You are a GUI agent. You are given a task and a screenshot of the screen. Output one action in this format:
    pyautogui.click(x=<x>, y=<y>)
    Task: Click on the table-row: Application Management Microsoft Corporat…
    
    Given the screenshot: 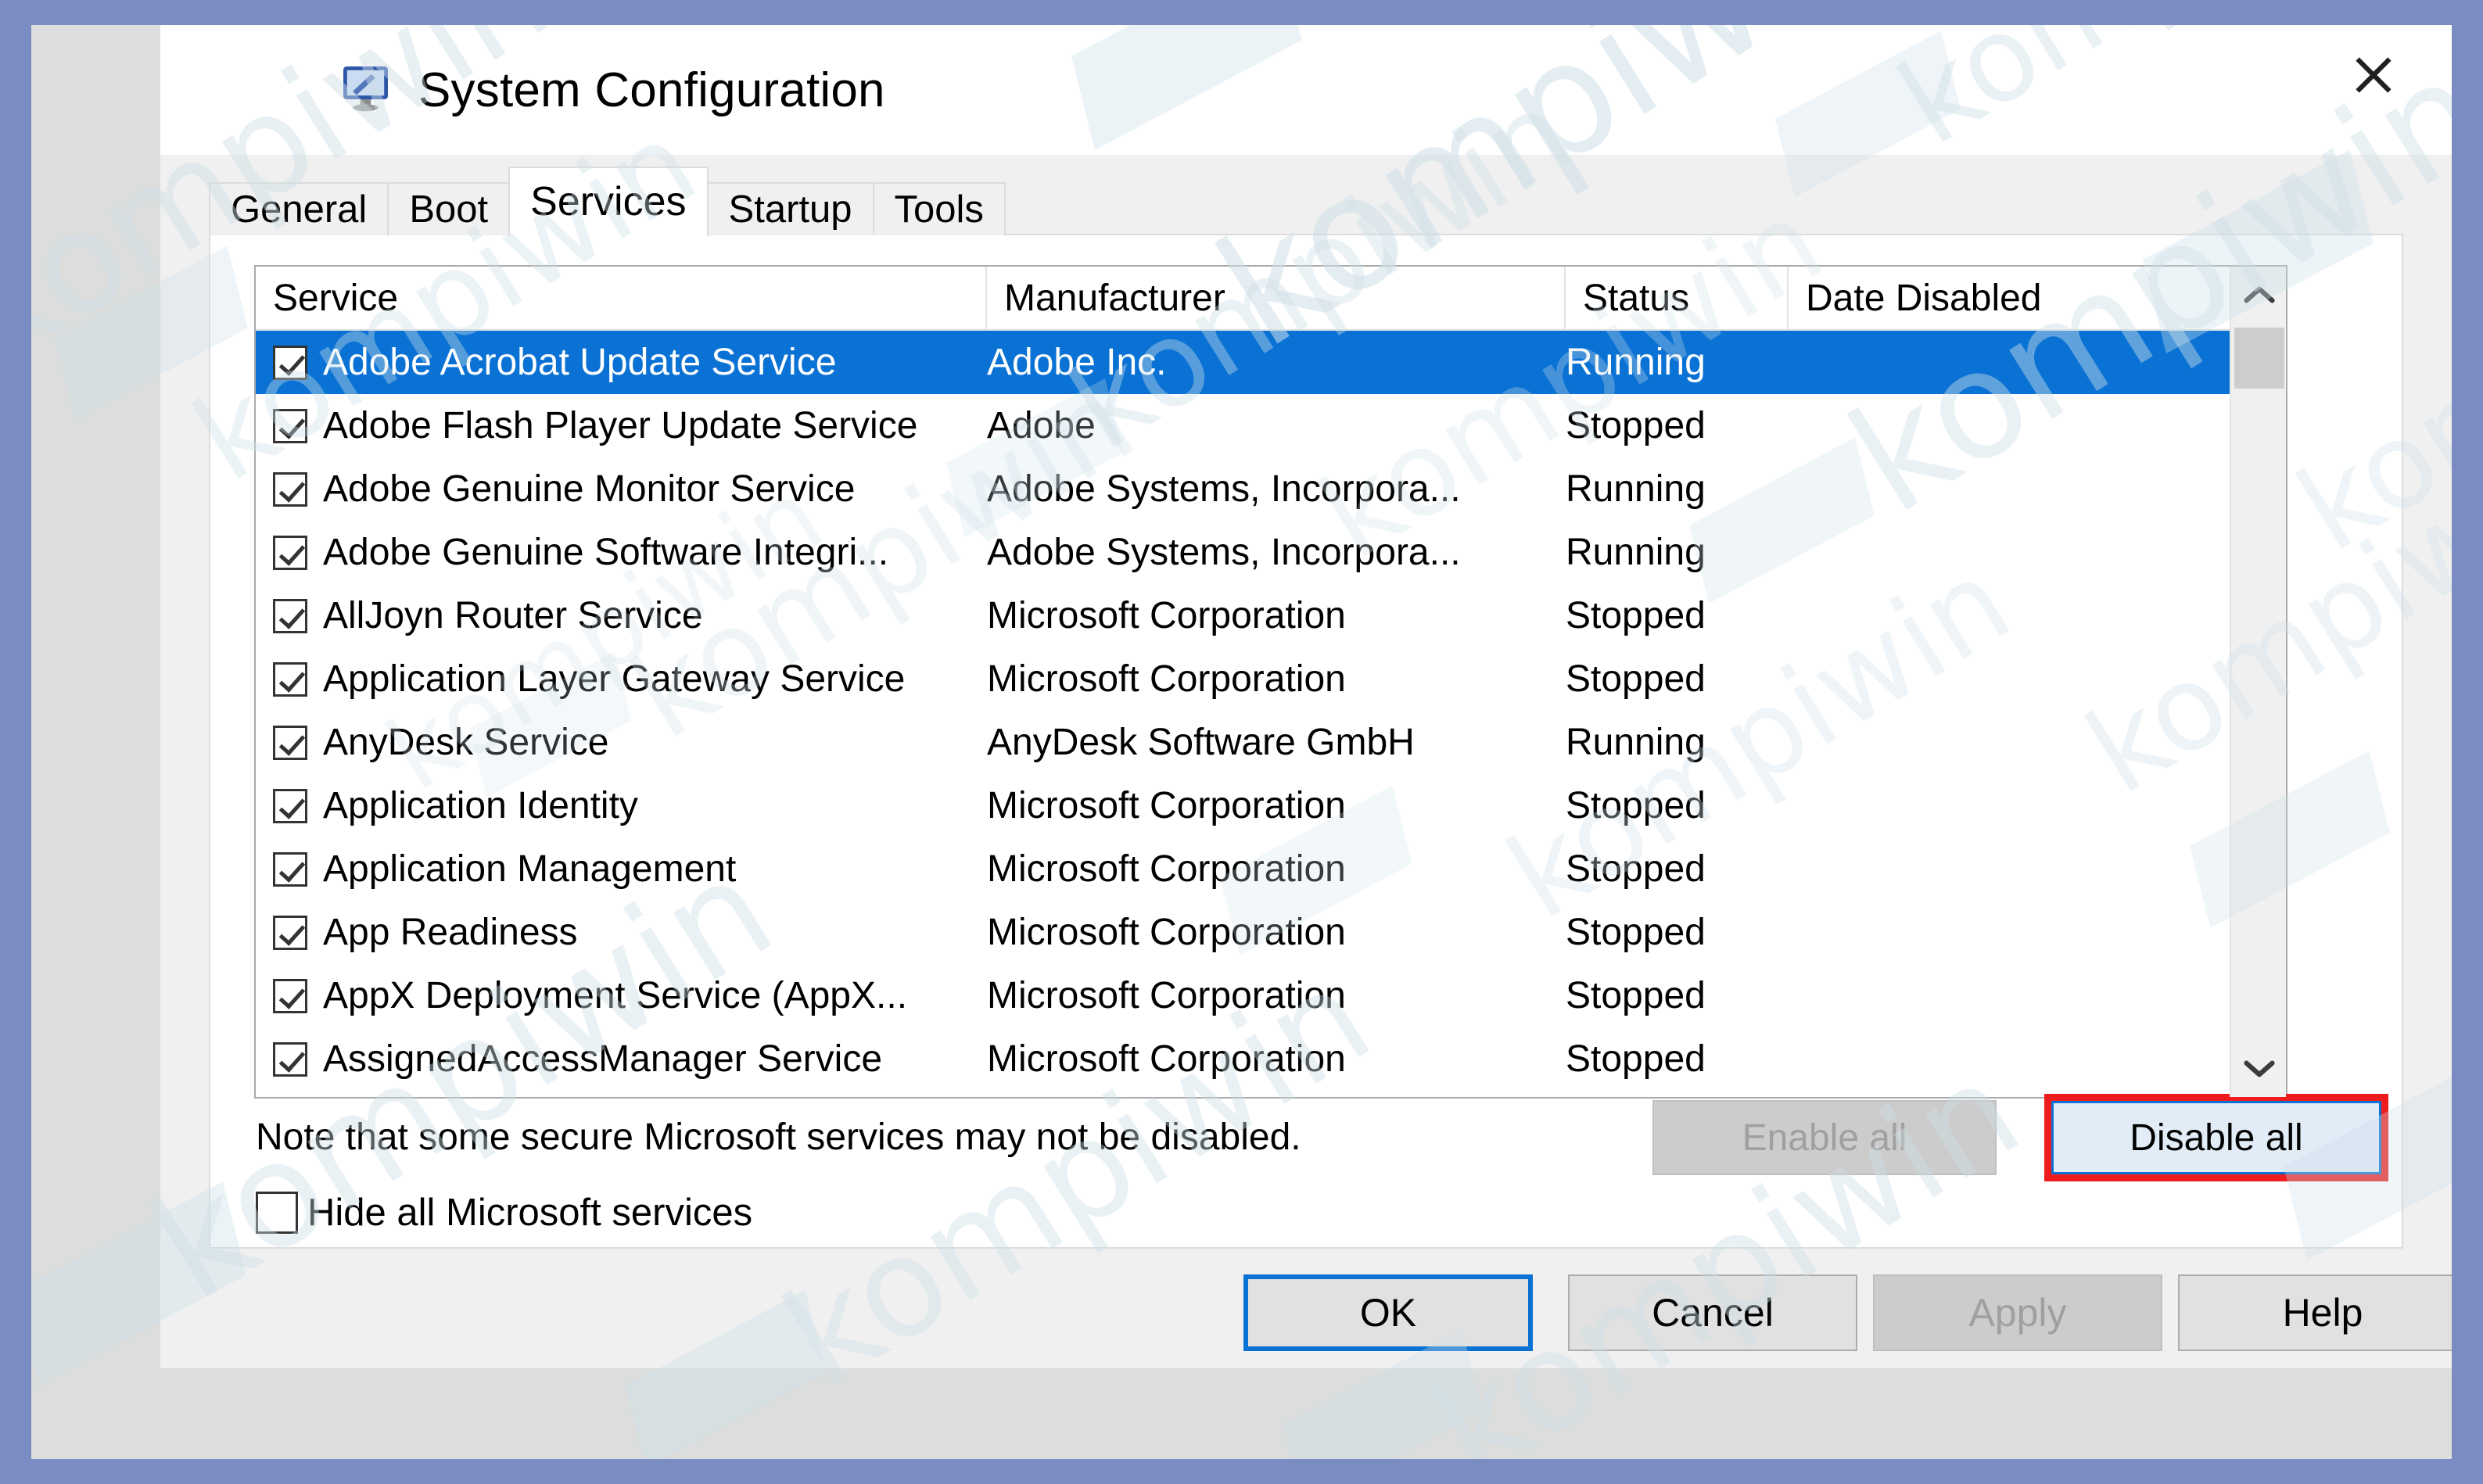 What is the action you would take?
    pyautogui.click(x=1271, y=869)
    